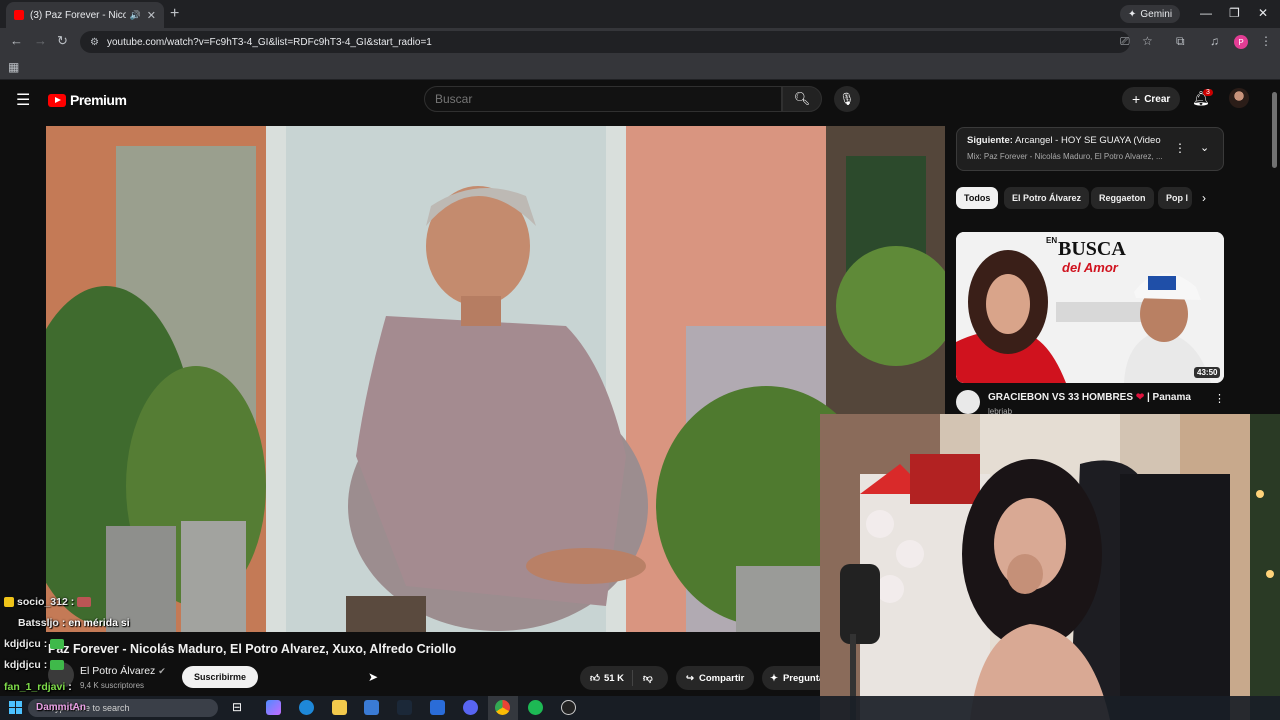  I want to click on tab-close-icon: ✕, so click(151, 15).